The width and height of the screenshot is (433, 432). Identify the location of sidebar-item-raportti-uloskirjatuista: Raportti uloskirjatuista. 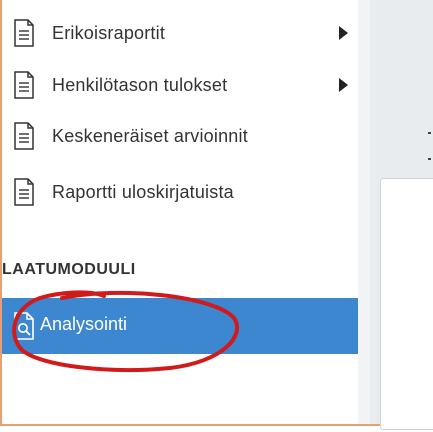
(182, 192).